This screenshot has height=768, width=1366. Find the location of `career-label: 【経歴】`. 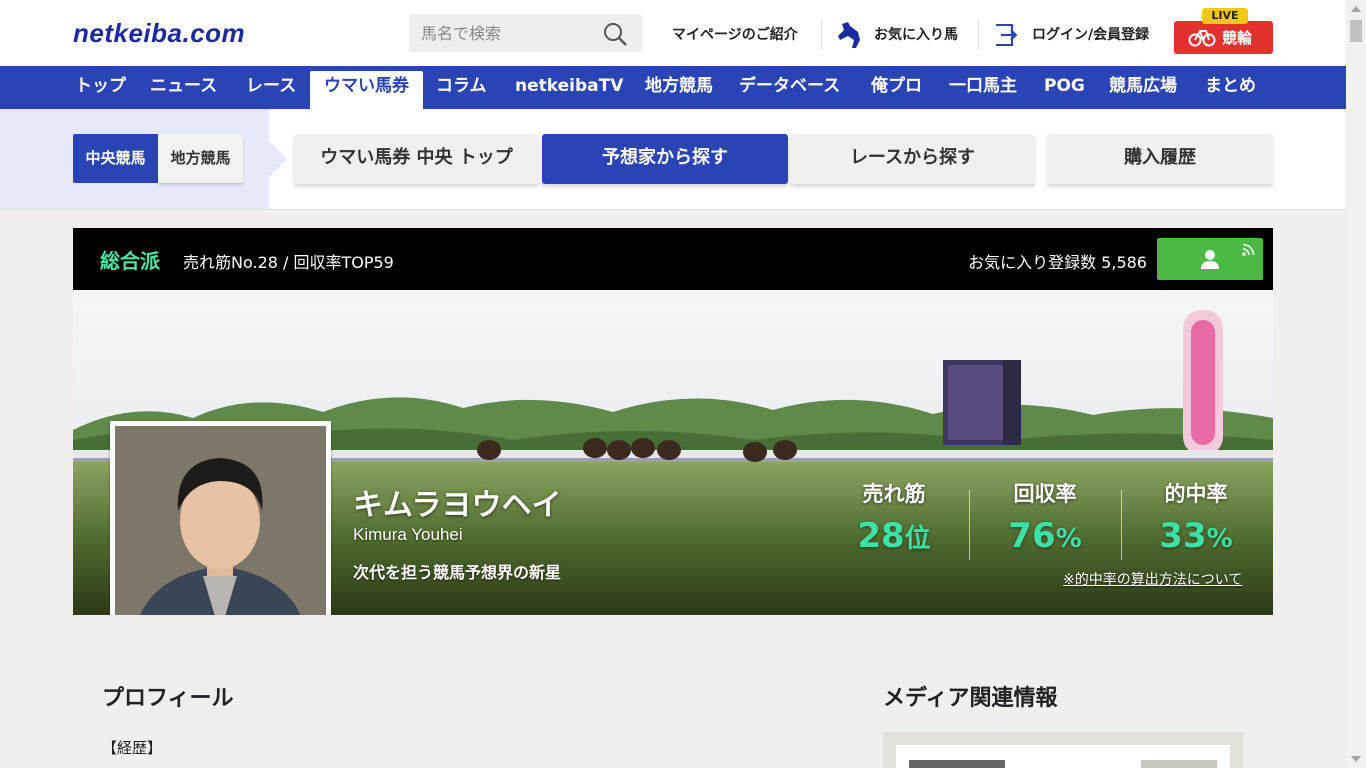

career-label: 【経歴】 is located at coordinates (132, 748).